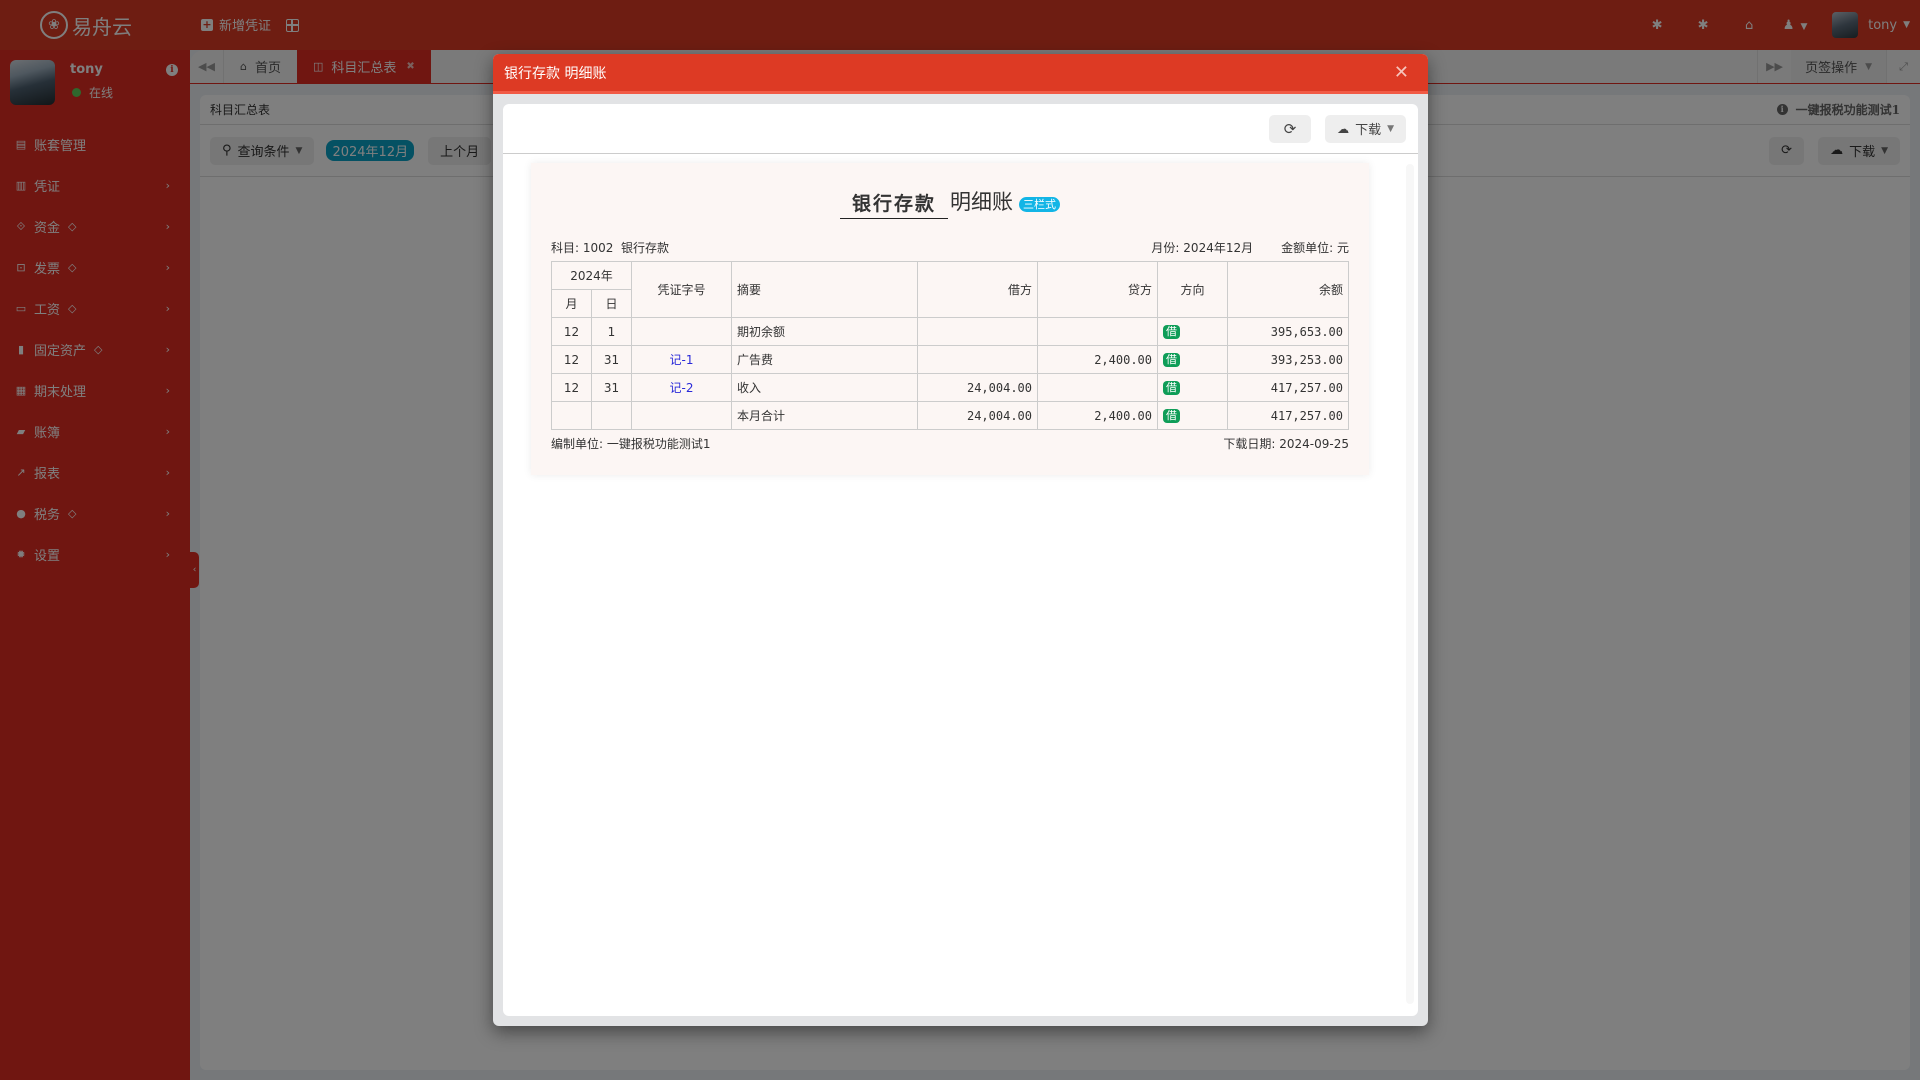 The image size is (1920, 1080). What do you see at coordinates (1410, 584) in the screenshot?
I see `modal-scrollbar` at bounding box center [1410, 584].